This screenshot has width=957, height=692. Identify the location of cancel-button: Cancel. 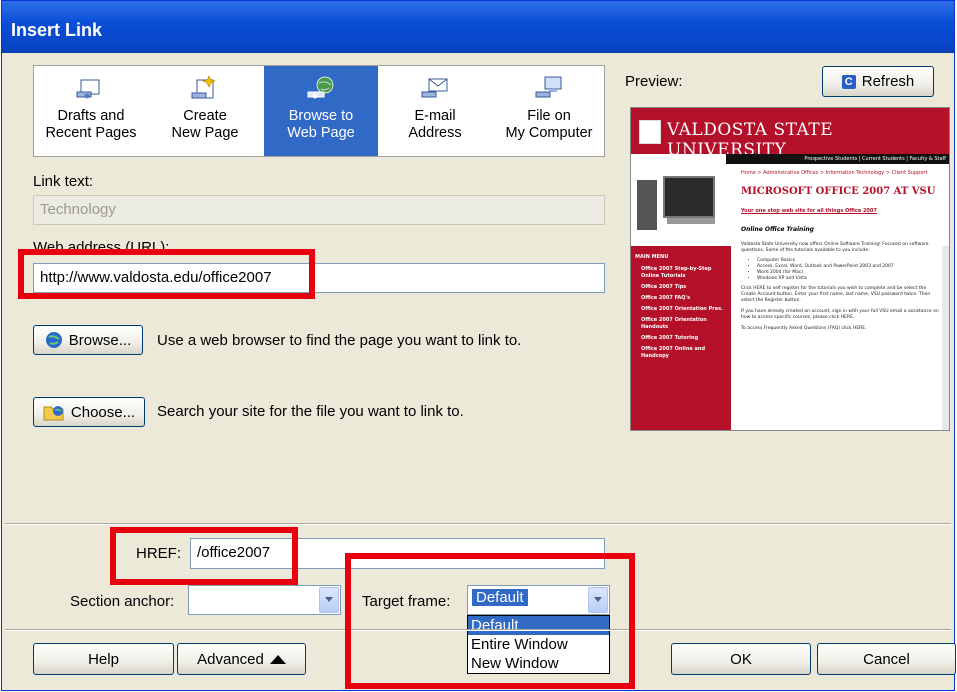
(886, 659).